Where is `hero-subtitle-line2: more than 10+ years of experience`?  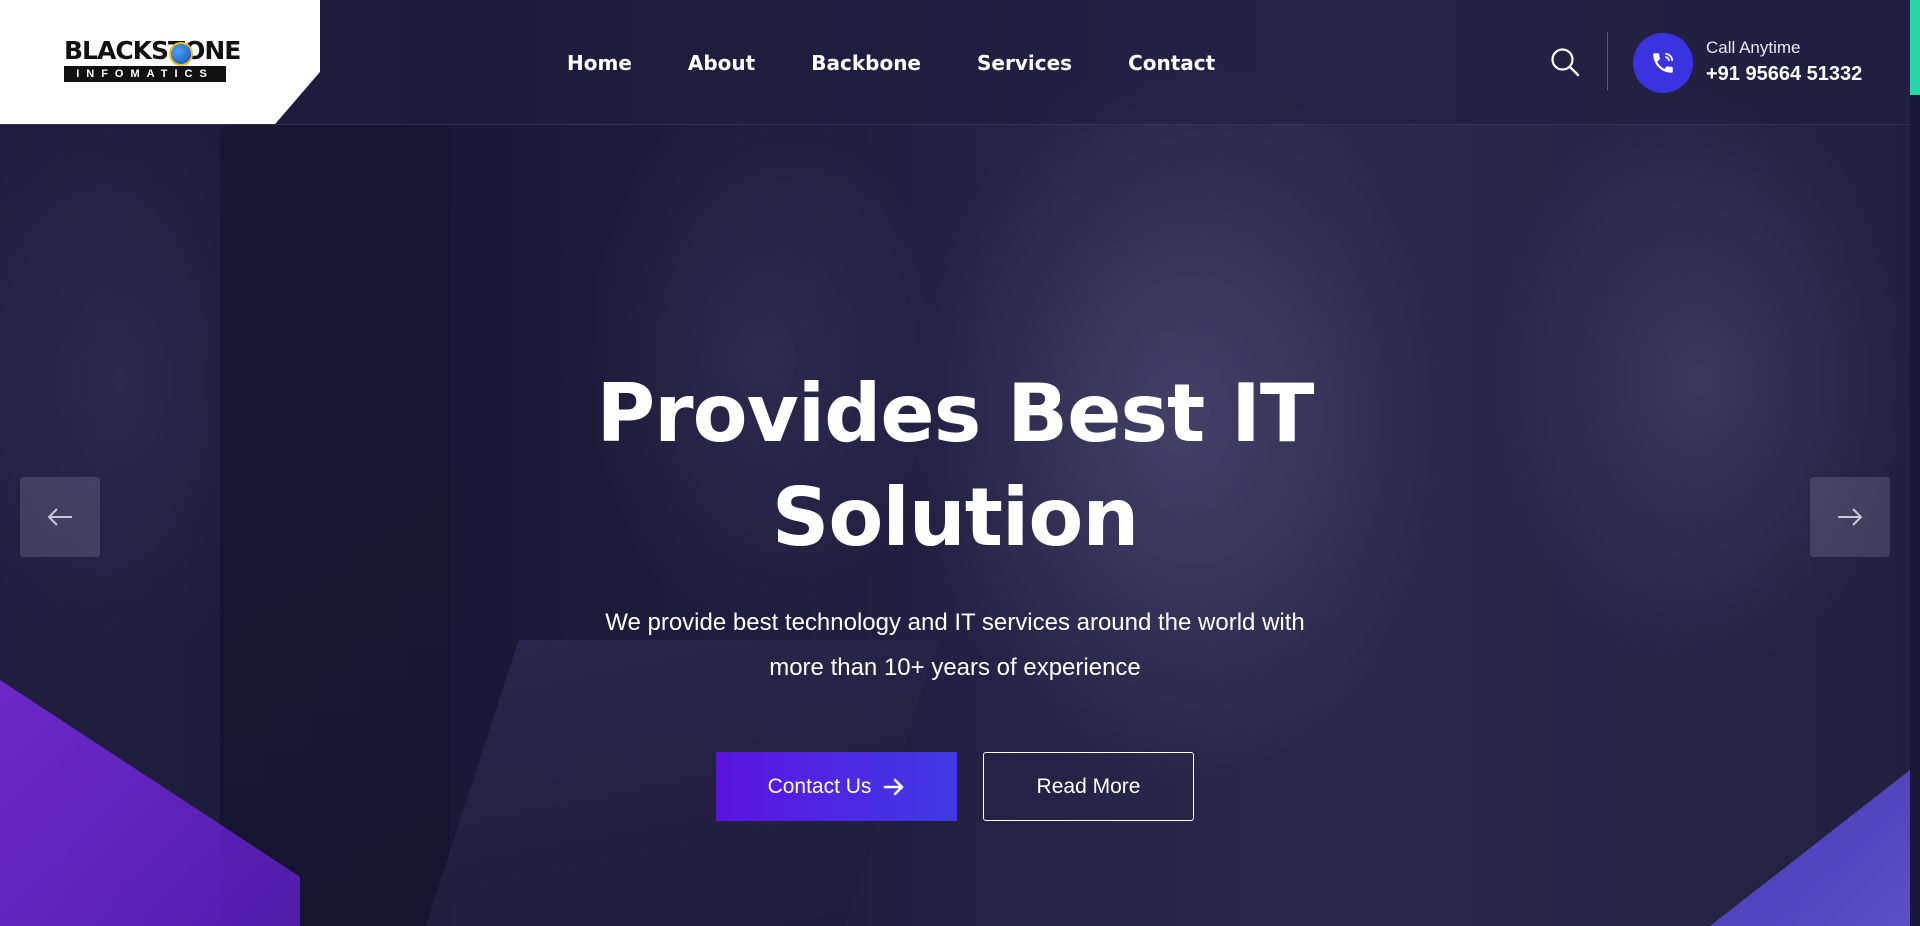
hero-subtitle-line2: more than 10+ years of experience is located at coordinates (955, 667).